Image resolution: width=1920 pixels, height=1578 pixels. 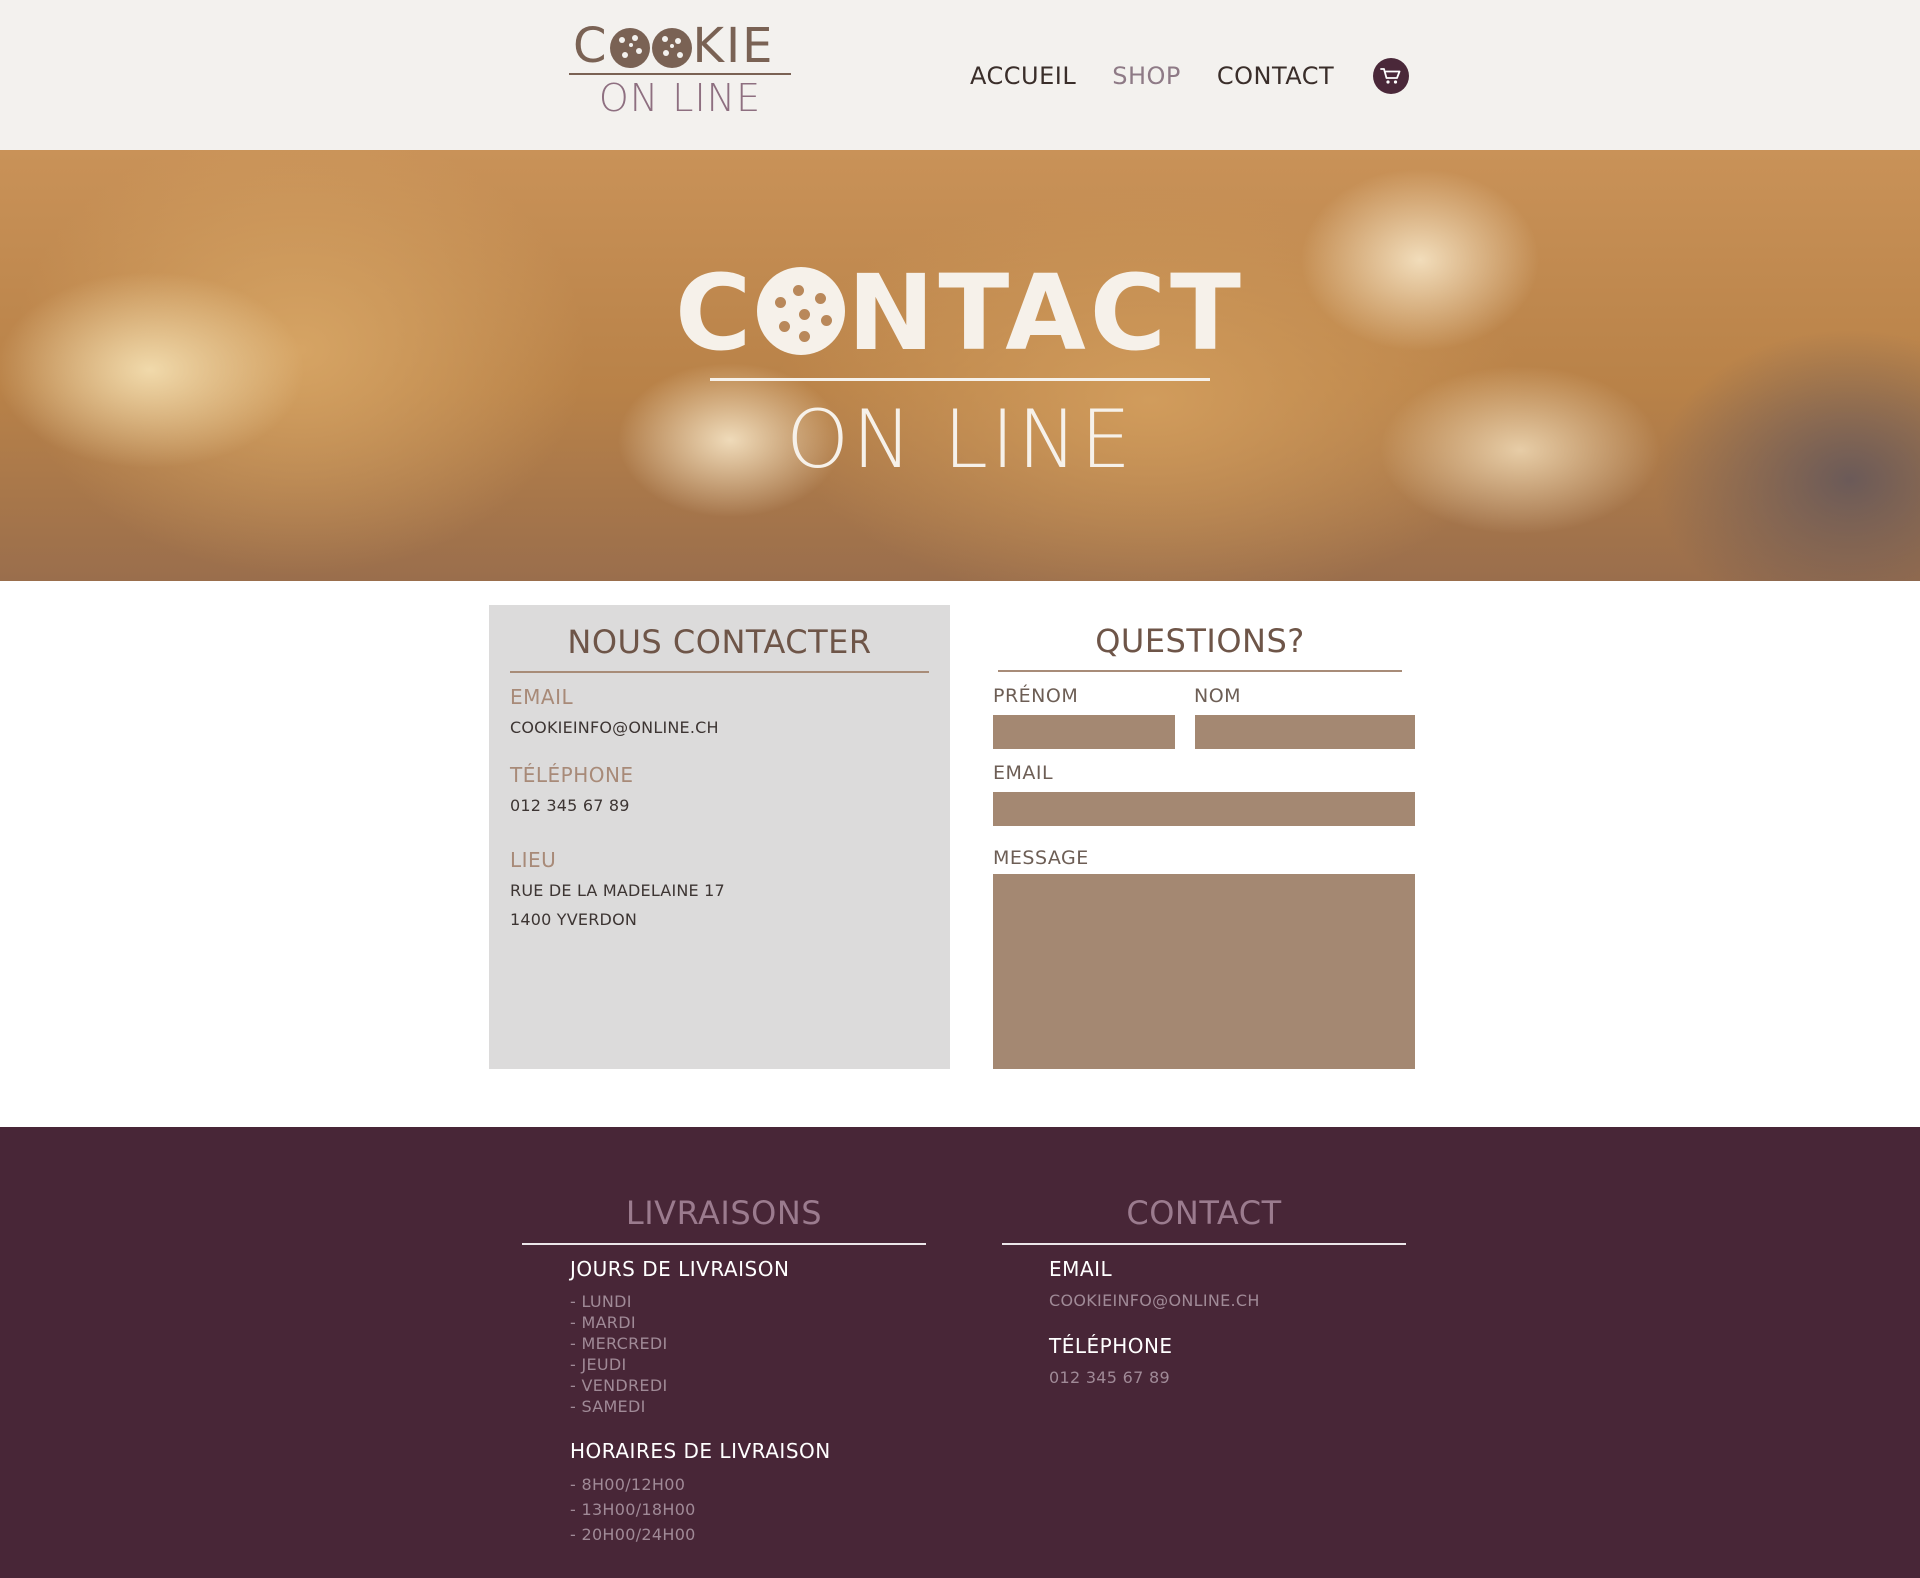 What do you see at coordinates (719, 672) in the screenshot?
I see `panel-divider` at bounding box center [719, 672].